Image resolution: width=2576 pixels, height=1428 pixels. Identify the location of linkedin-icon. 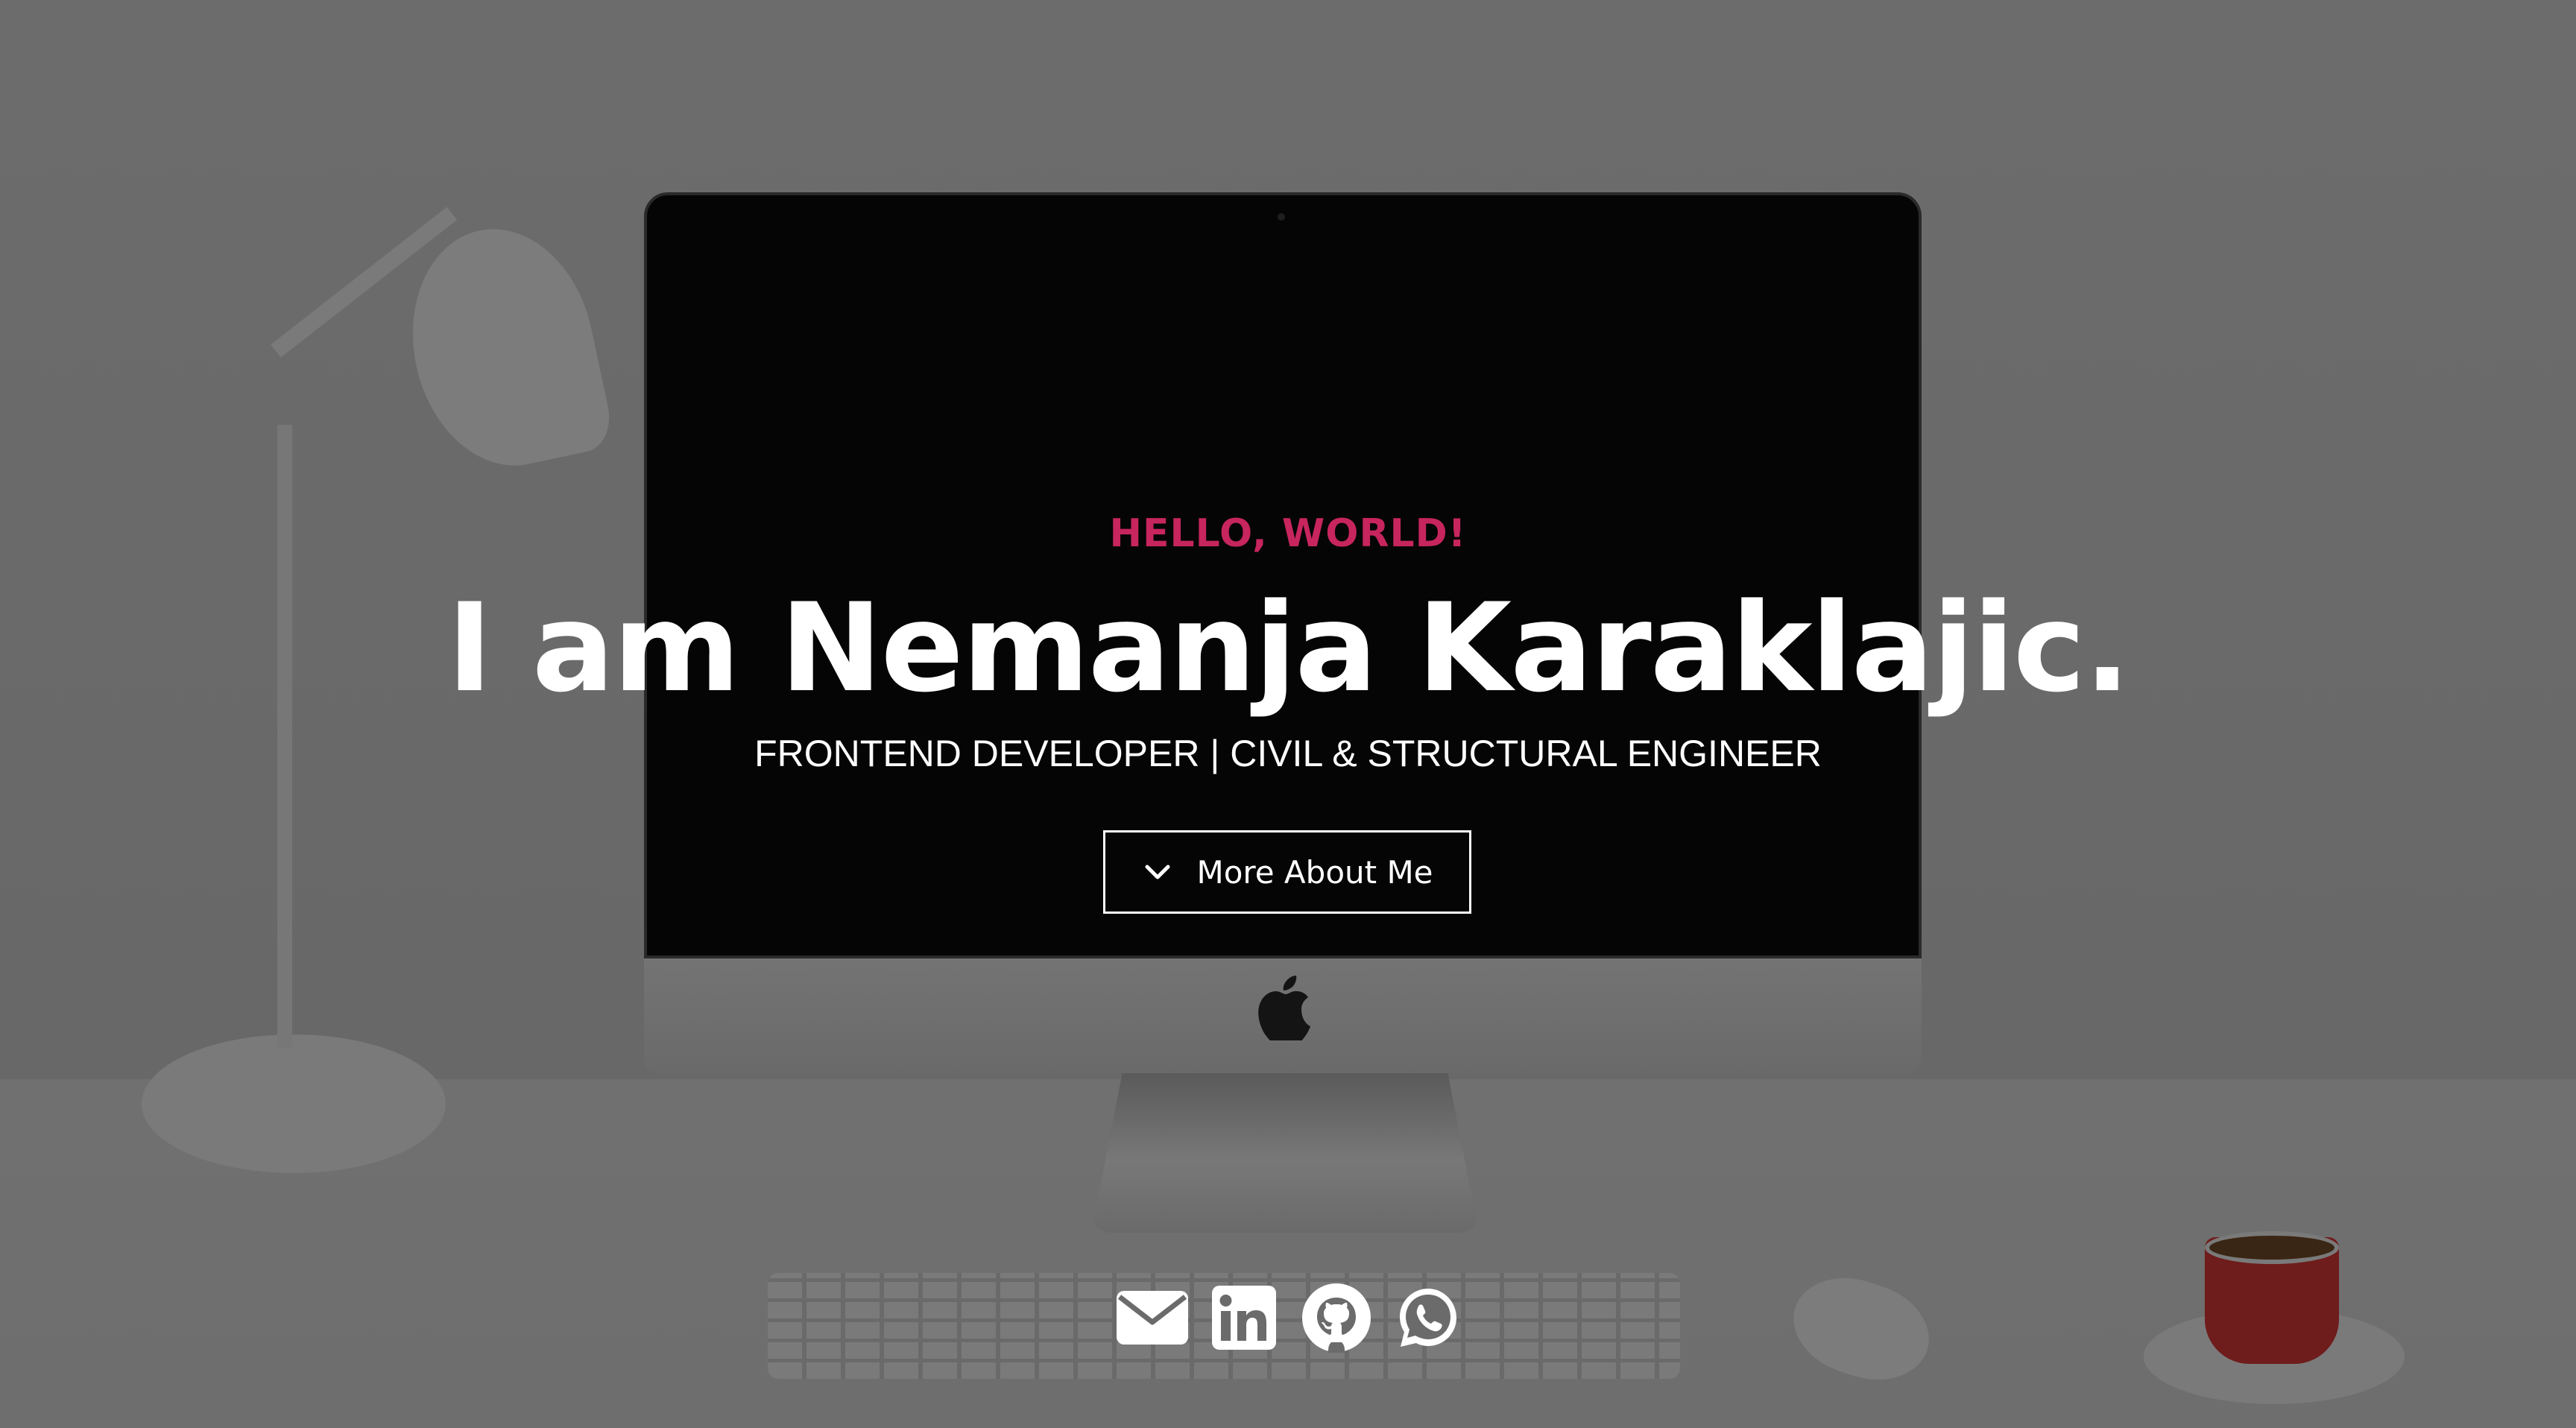
(1244, 1318).